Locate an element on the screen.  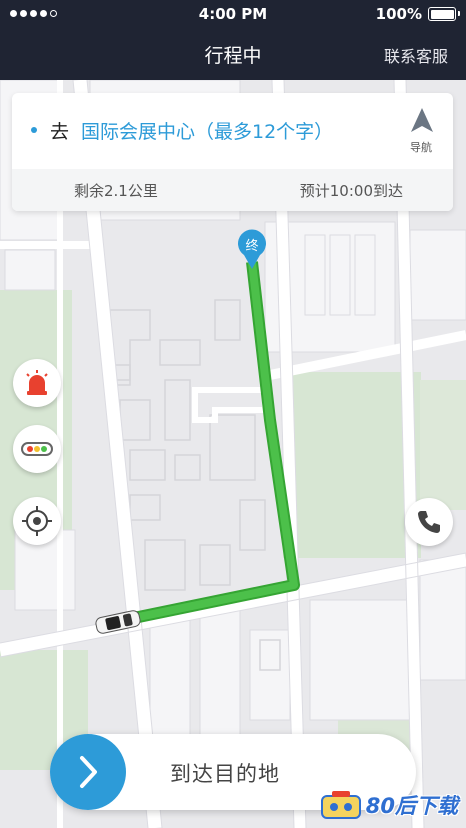
traffic-button is located at coordinates (37, 449).